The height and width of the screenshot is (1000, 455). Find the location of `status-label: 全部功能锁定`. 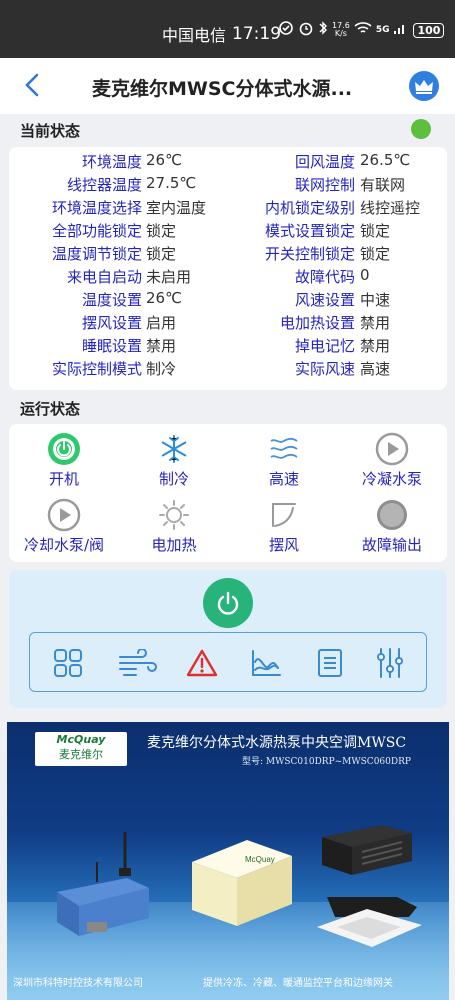

status-label: 全部功能锁定 is located at coordinates (96, 231).